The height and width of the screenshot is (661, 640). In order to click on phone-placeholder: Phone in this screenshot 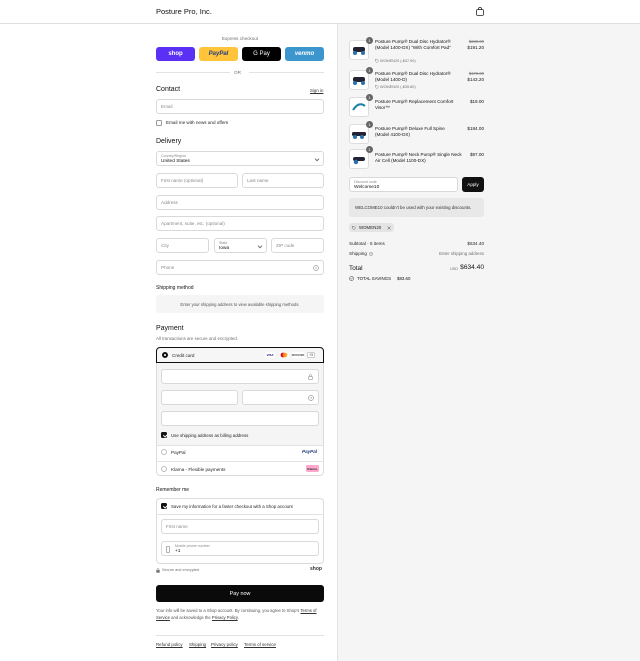, I will do `click(168, 267)`.